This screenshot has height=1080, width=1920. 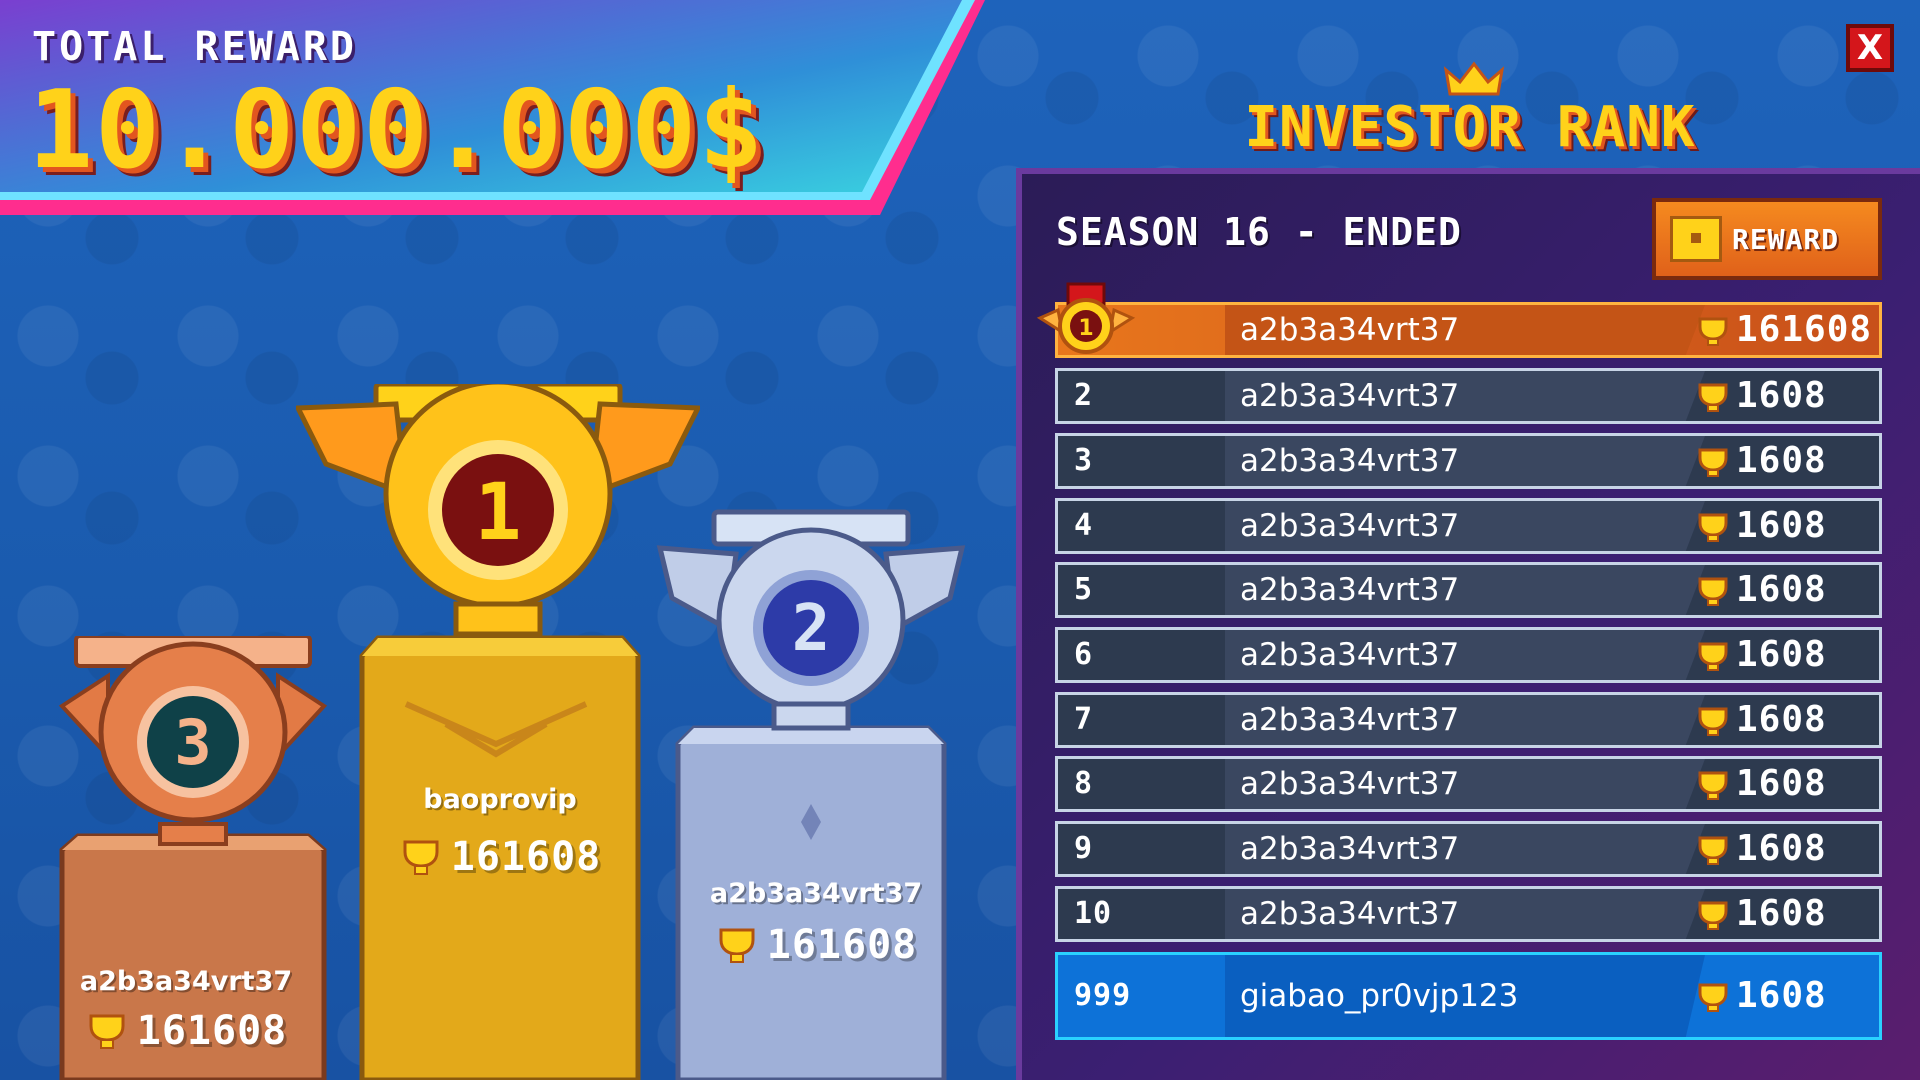 What do you see at coordinates (397, 130) in the screenshot?
I see `total-reward-amount: 10.000.000$` at bounding box center [397, 130].